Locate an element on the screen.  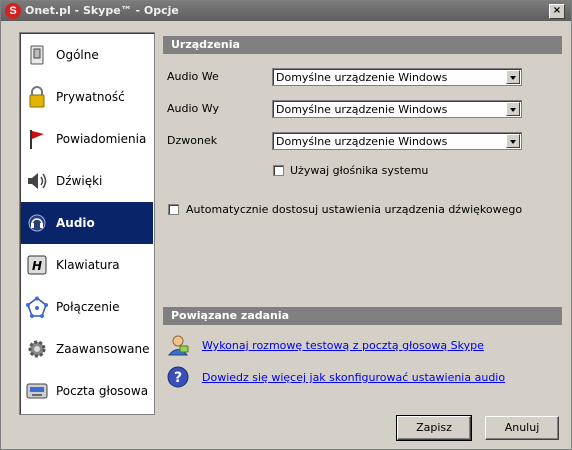
sidebar-item-privacy: Prywatność is located at coordinates (87, 97).